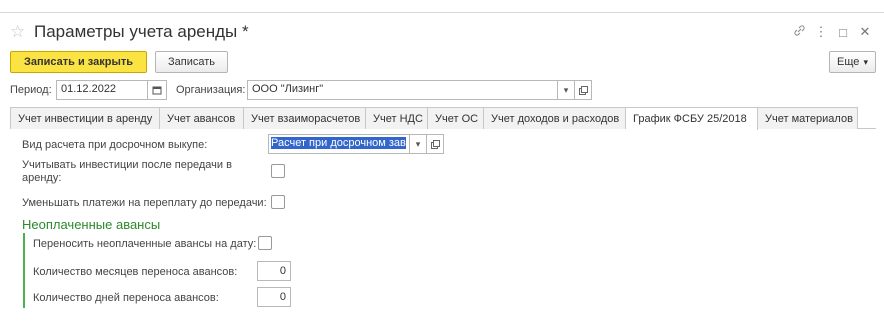  What do you see at coordinates (435, 144) in the screenshot?
I see `calc-type-open-icon` at bounding box center [435, 144].